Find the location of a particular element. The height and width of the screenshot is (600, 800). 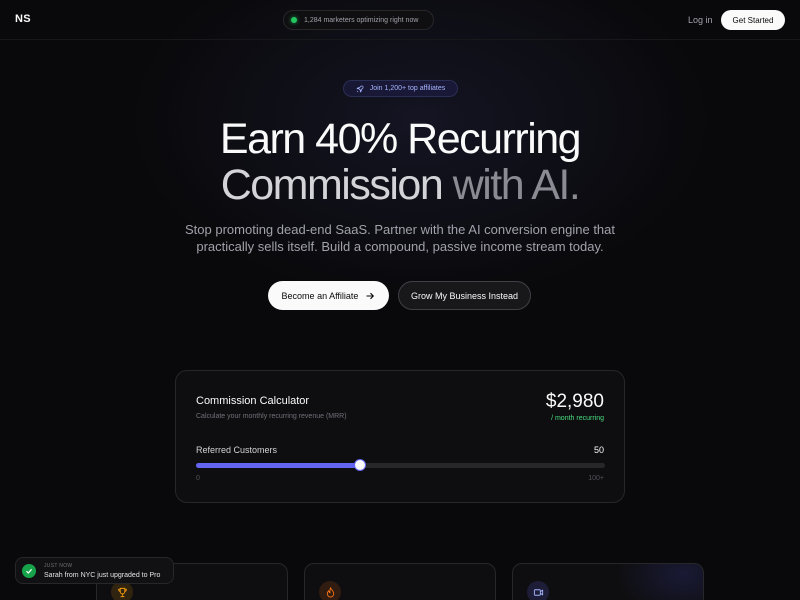

hero-headline-with-ai: with AI. is located at coordinates (516, 185).